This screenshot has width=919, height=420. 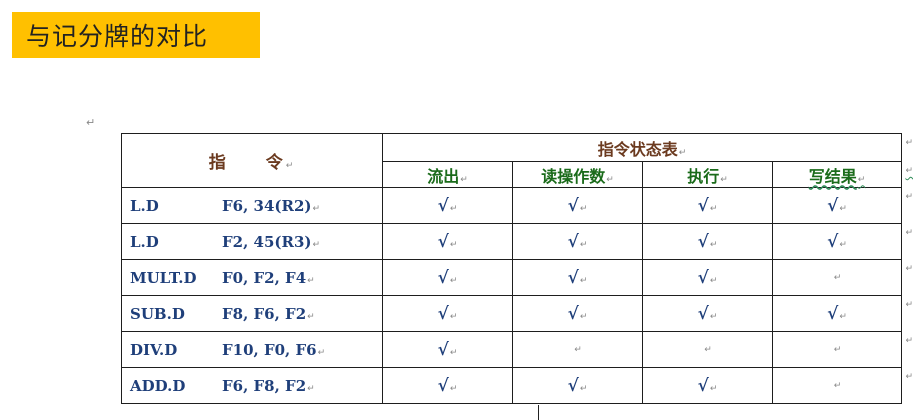 What do you see at coordinates (264, 385) in the screenshot?
I see `instruction-operands: F6, F8, F2` at bounding box center [264, 385].